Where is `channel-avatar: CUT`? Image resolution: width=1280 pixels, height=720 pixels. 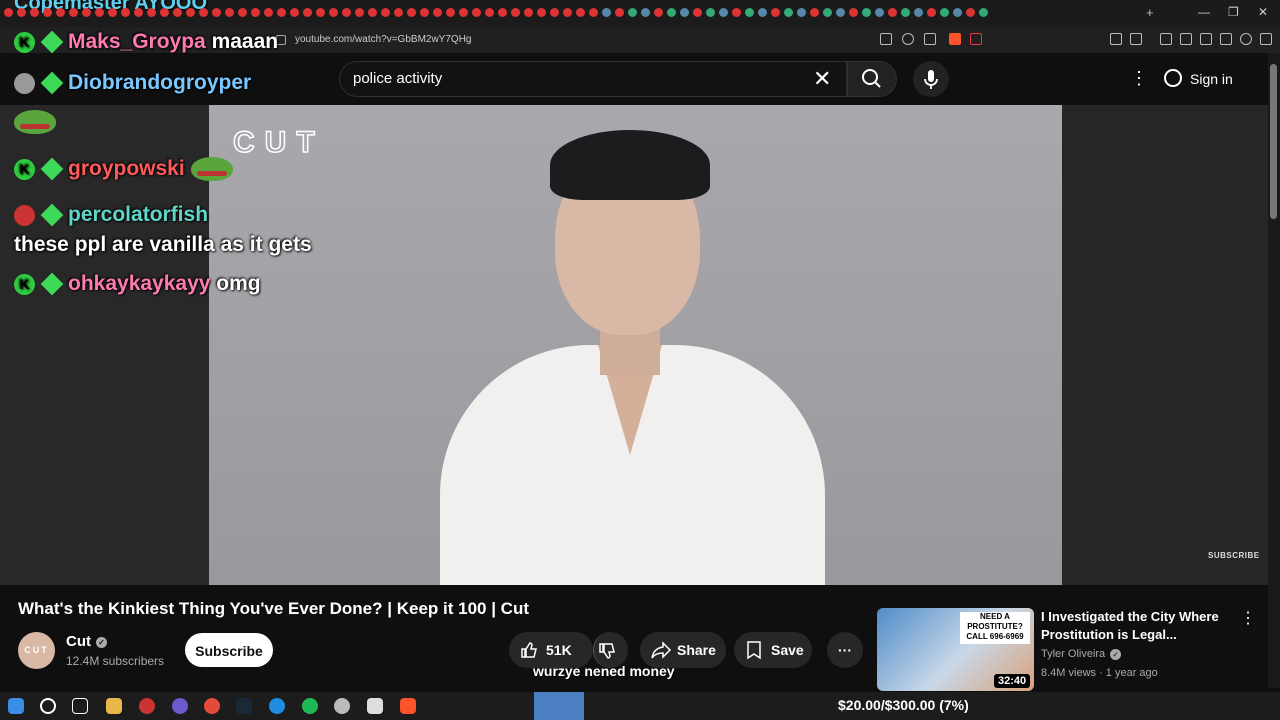
channel-avatar: CUT is located at coordinates (36, 650).